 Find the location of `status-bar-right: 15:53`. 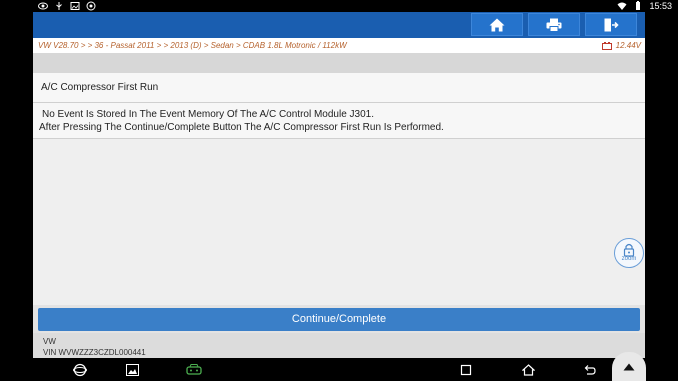

status-bar-right: 15:53 is located at coordinates (644, 6).